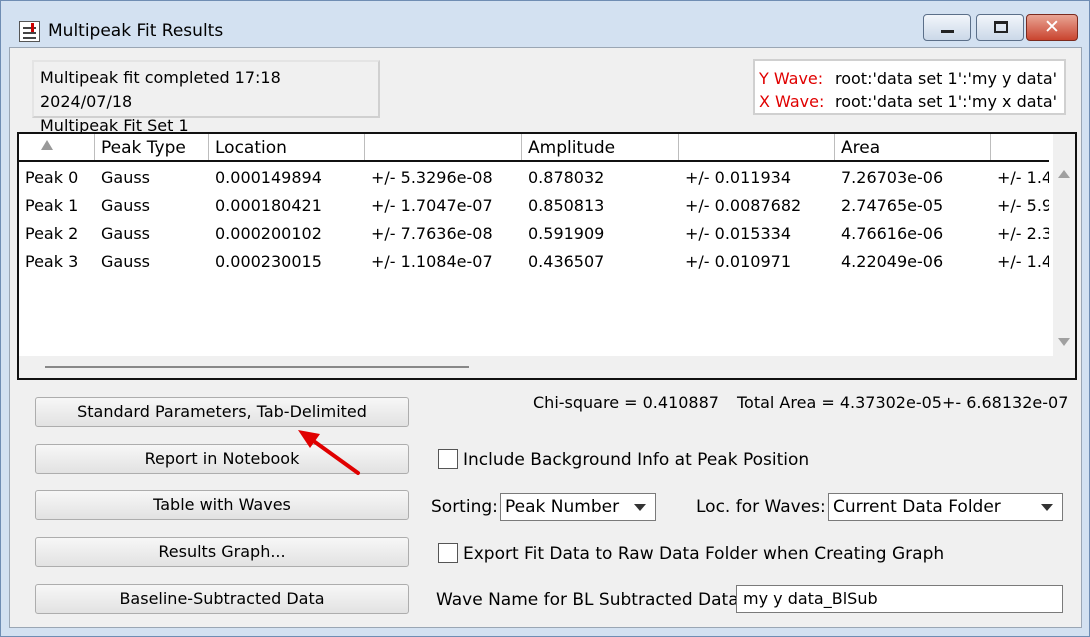 This screenshot has height=637, width=1090. What do you see at coordinates (52, 205) in the screenshot?
I see `cell-peak-name: Peak 1` at bounding box center [52, 205].